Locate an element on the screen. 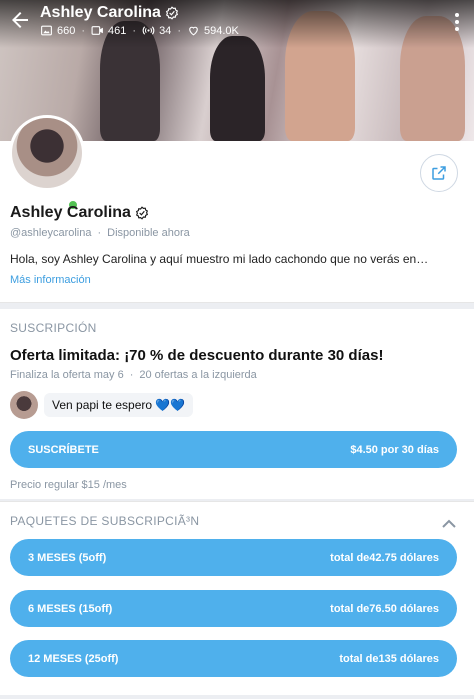 Image resolution: width=474 pixels, height=699 pixels. more-info-link: Más información is located at coordinates (50, 280).